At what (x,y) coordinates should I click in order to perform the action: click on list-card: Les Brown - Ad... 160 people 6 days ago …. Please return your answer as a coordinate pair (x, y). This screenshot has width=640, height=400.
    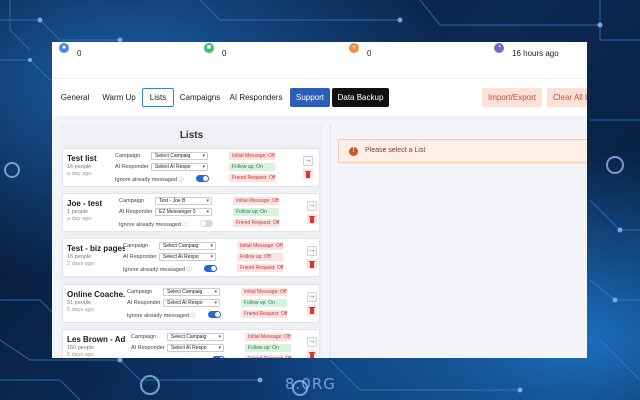
    Looking at the image, I should click on (191, 343).